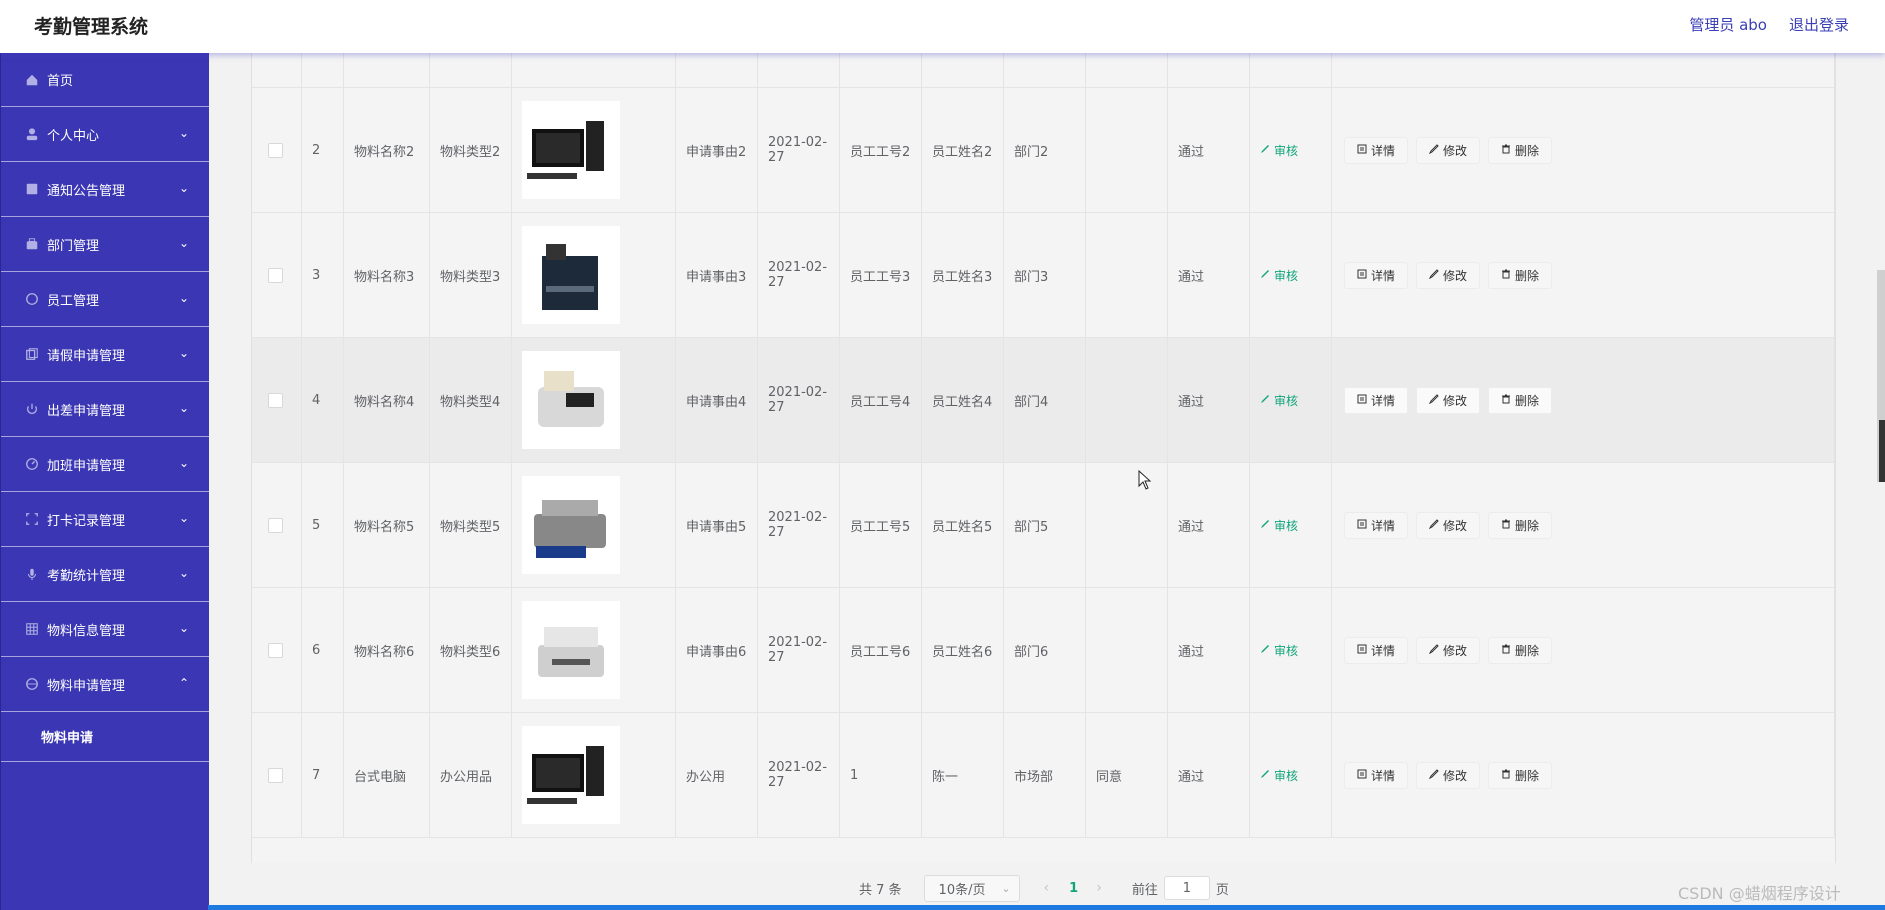 The width and height of the screenshot is (1885, 910). What do you see at coordinates (1099, 888) in the screenshot?
I see `next-page-icon: ›` at bounding box center [1099, 888].